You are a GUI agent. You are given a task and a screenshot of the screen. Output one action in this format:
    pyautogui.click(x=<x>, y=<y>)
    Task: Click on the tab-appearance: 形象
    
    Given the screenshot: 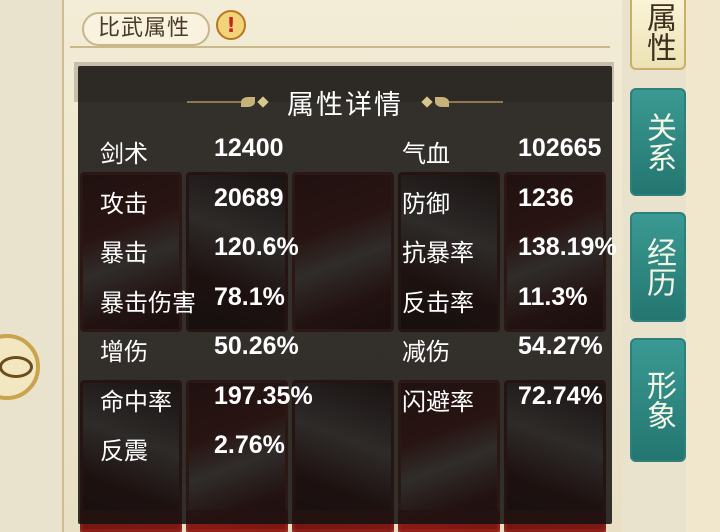 What is the action you would take?
    pyautogui.click(x=658, y=400)
    